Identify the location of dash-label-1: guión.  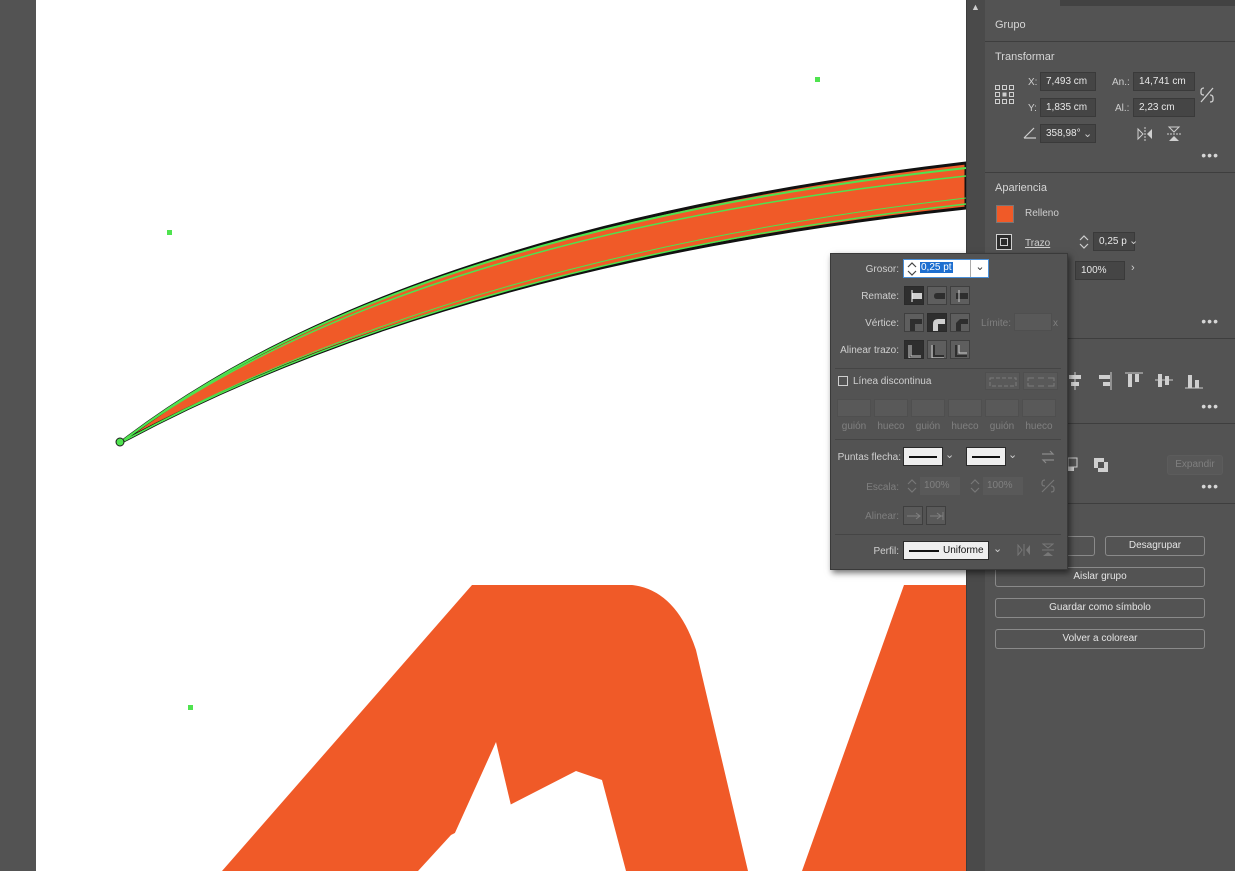
(854, 426).